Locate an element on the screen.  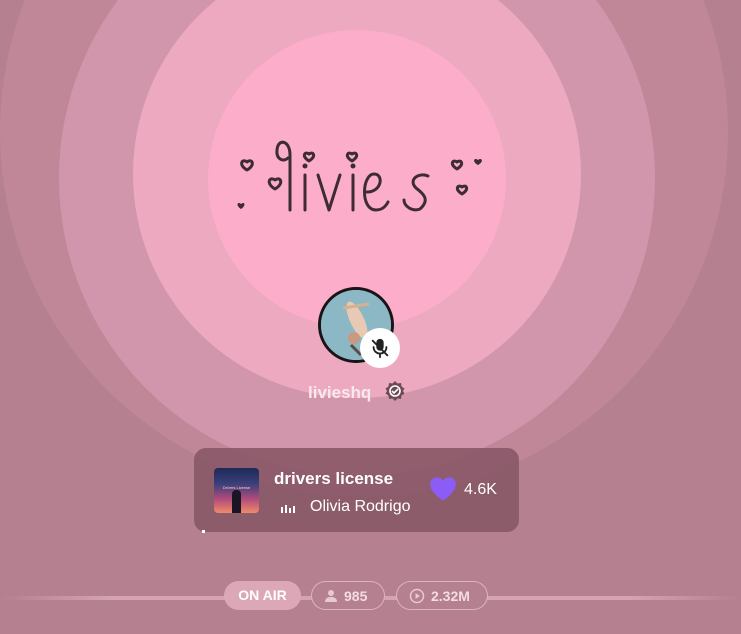
verified-badge-icon is located at coordinates (395, 391).